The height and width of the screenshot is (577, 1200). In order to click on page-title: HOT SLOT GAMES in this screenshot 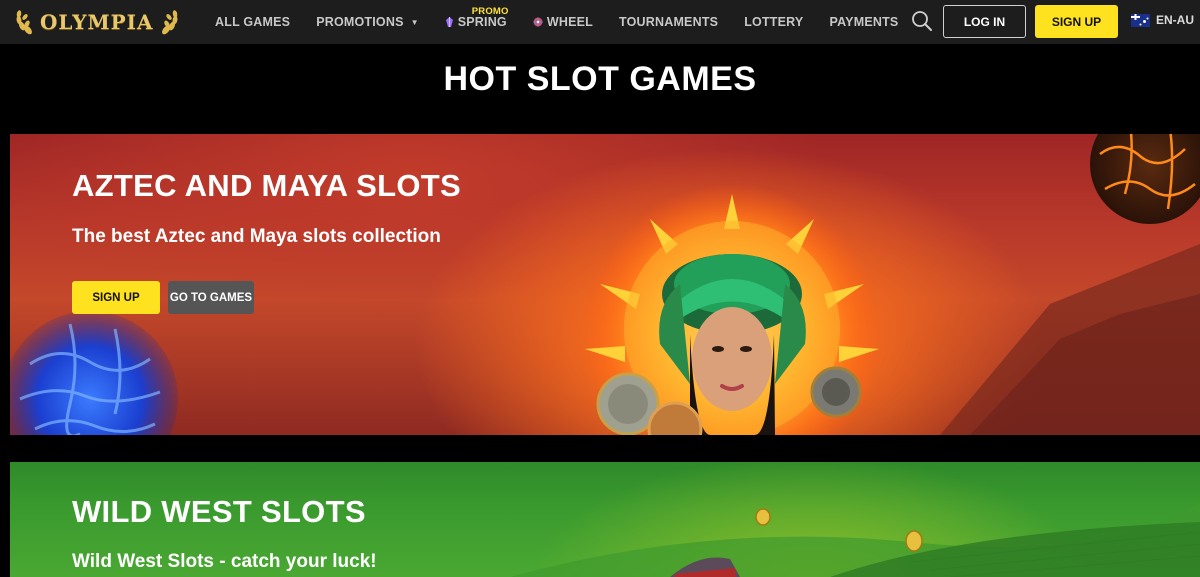, I will do `click(600, 79)`.